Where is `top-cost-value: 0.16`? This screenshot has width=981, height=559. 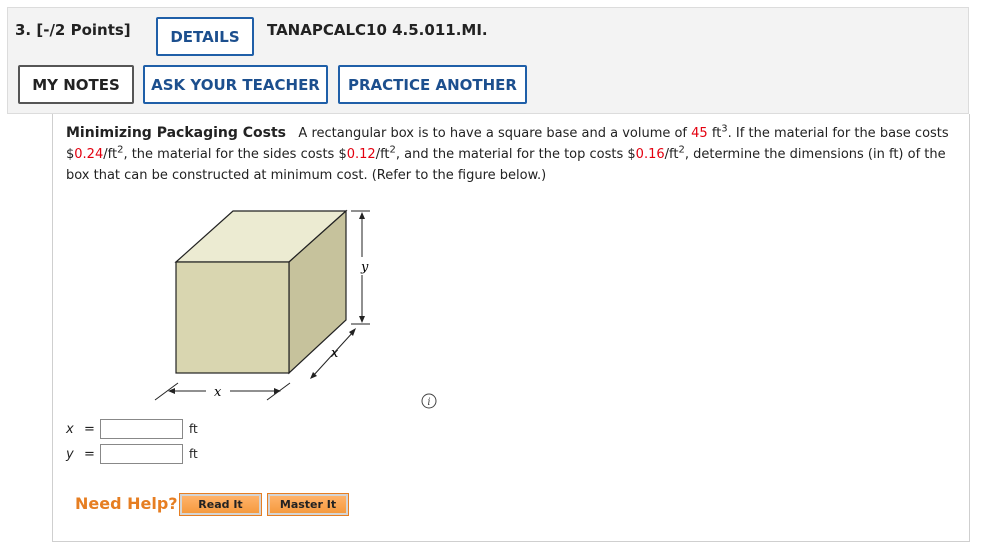
top-cost-value: 0.16 is located at coordinates (650, 154).